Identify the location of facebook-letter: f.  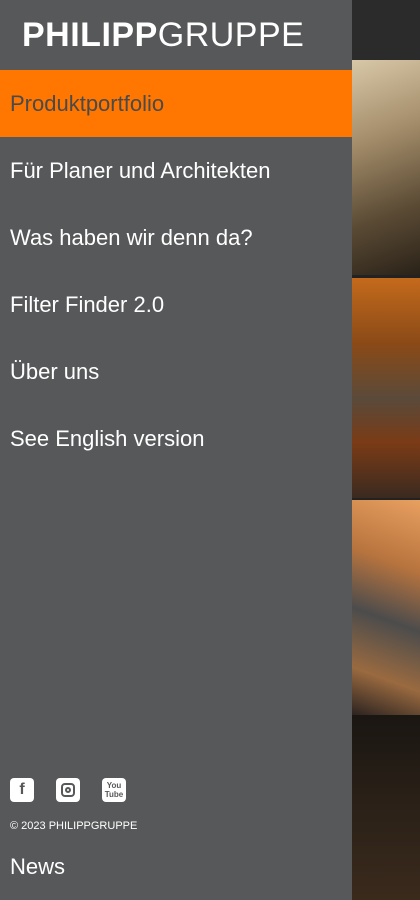
(22, 789).